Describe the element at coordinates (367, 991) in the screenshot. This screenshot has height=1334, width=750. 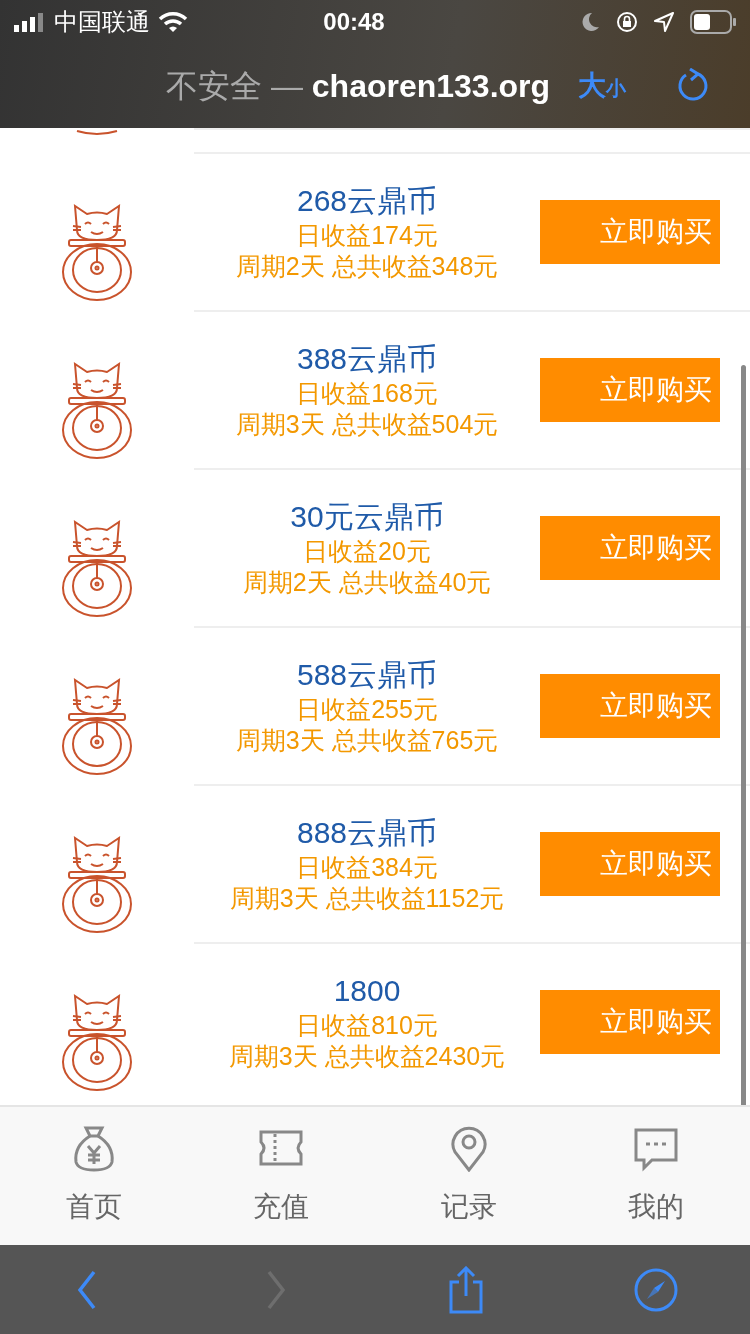
I see `product-name: 1800` at that location.